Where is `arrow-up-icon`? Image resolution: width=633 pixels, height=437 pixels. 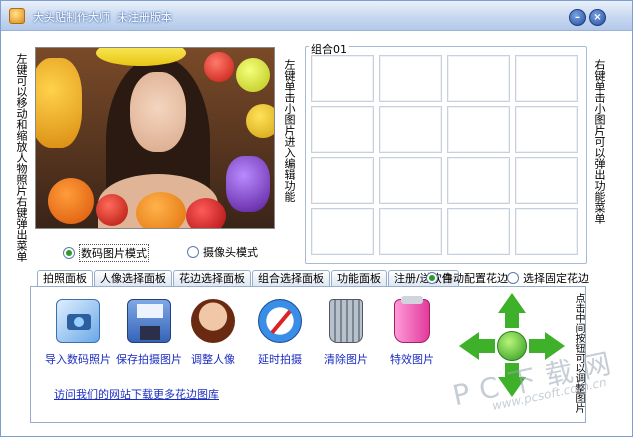 arrow-up-icon is located at coordinates (512, 303).